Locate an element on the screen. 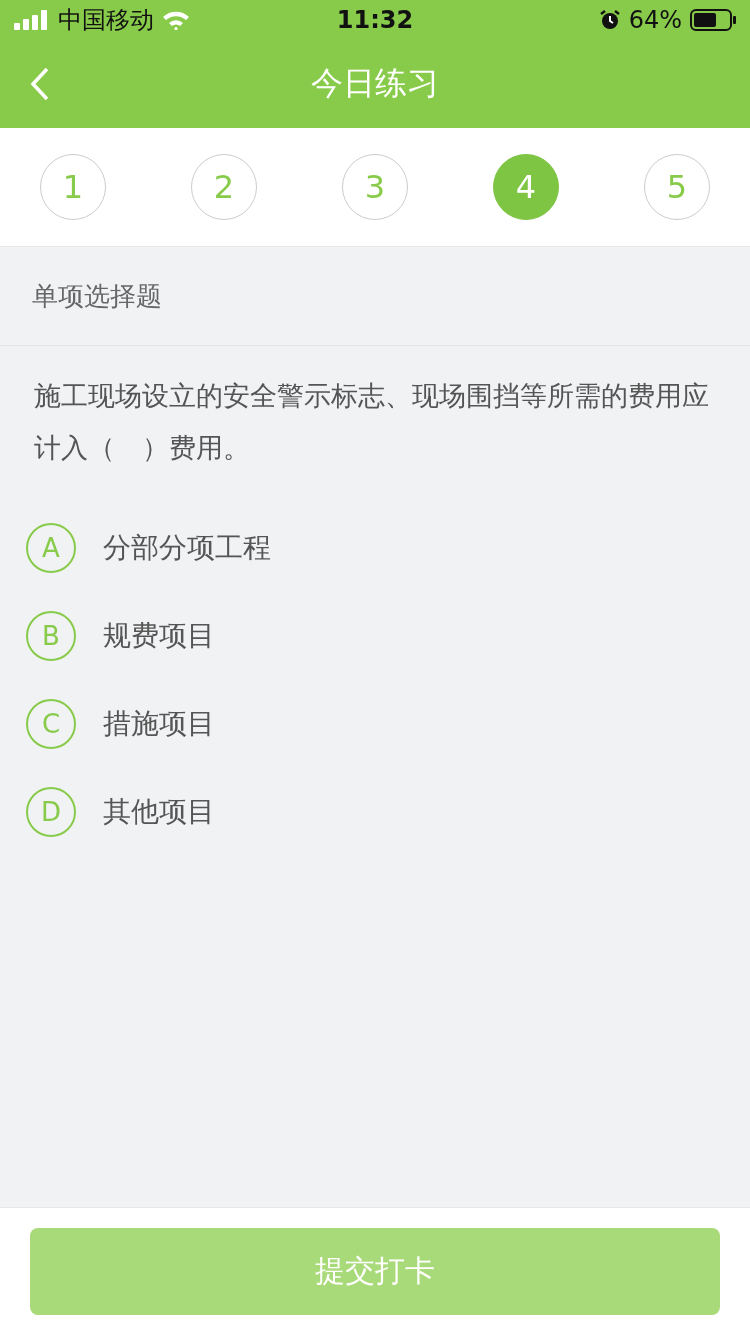 The width and height of the screenshot is (750, 1334). battery-percent: 64% is located at coordinates (655, 20).